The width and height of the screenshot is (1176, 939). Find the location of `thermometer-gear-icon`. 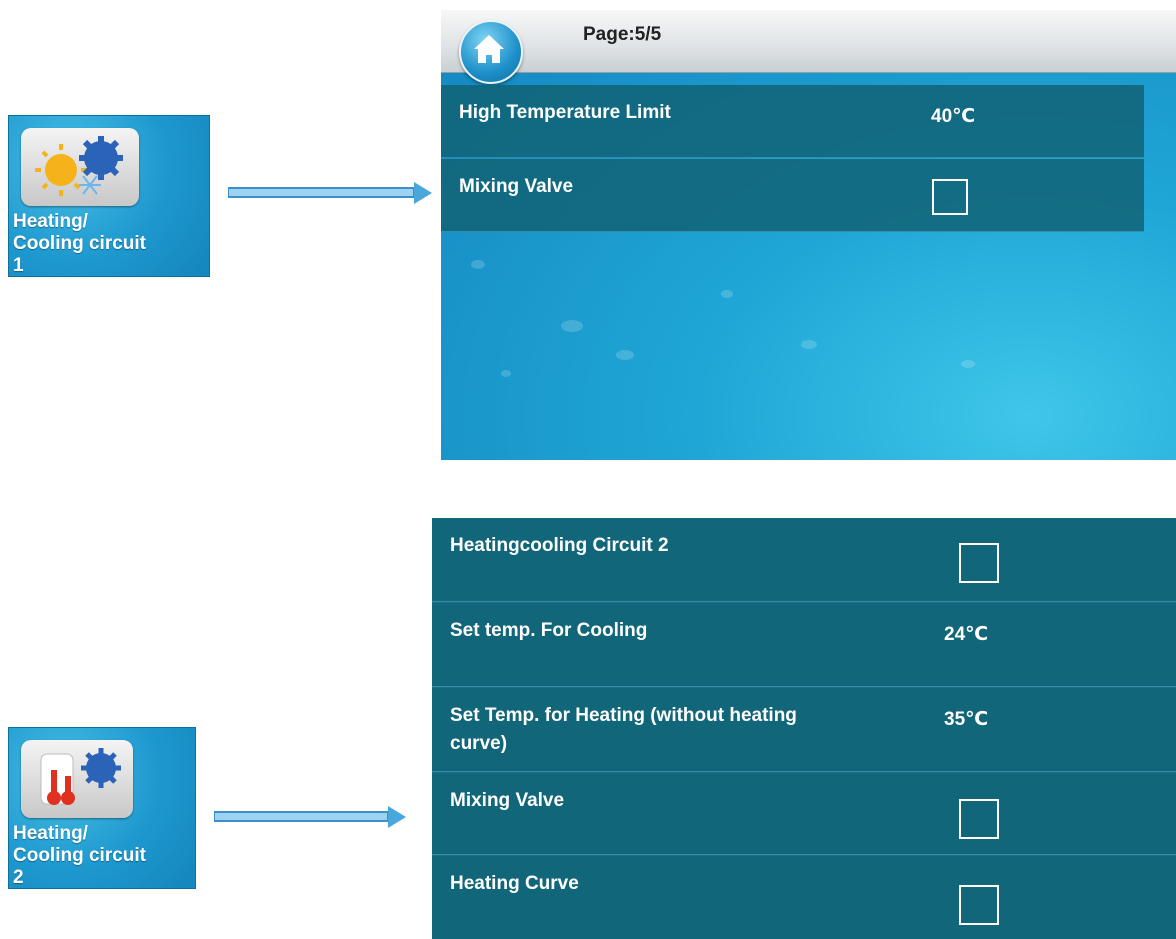

thermometer-gear-icon is located at coordinates (77, 779).